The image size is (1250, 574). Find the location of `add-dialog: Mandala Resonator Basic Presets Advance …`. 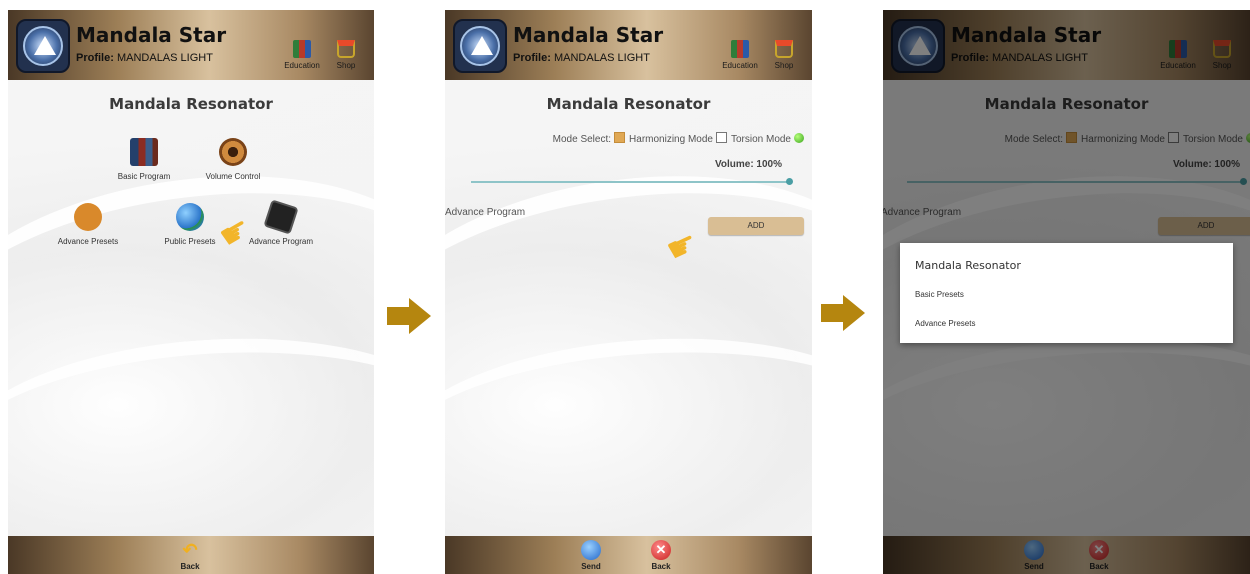

add-dialog: Mandala Resonator Basic Presets Advance … is located at coordinates (1066, 293).